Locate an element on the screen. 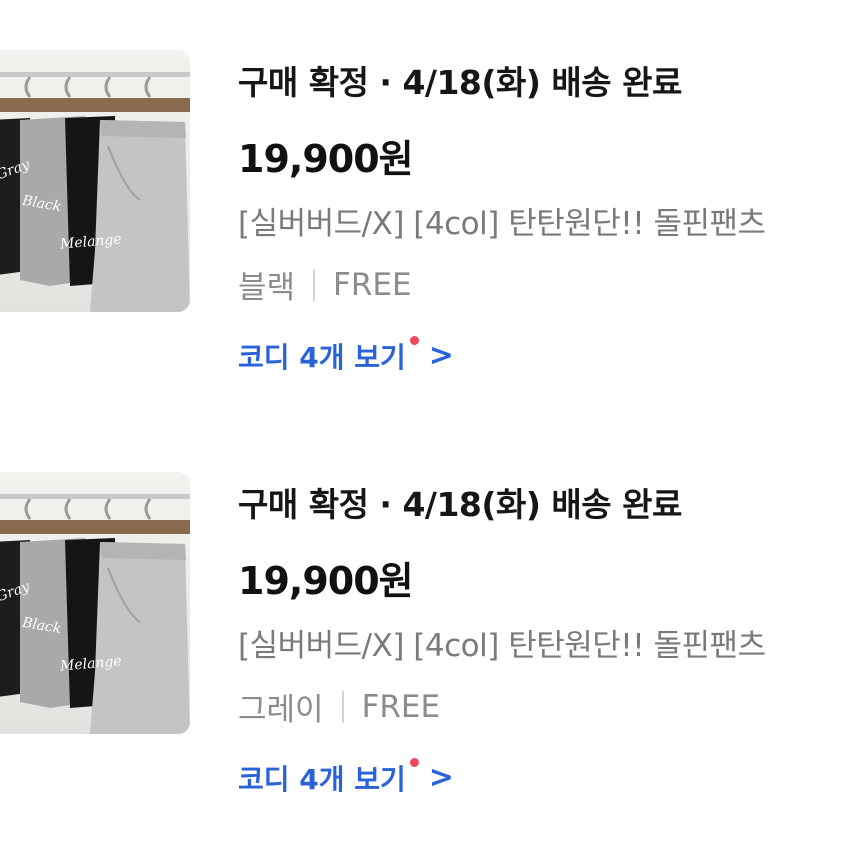  option-color: 블랙 is located at coordinates (267, 288).